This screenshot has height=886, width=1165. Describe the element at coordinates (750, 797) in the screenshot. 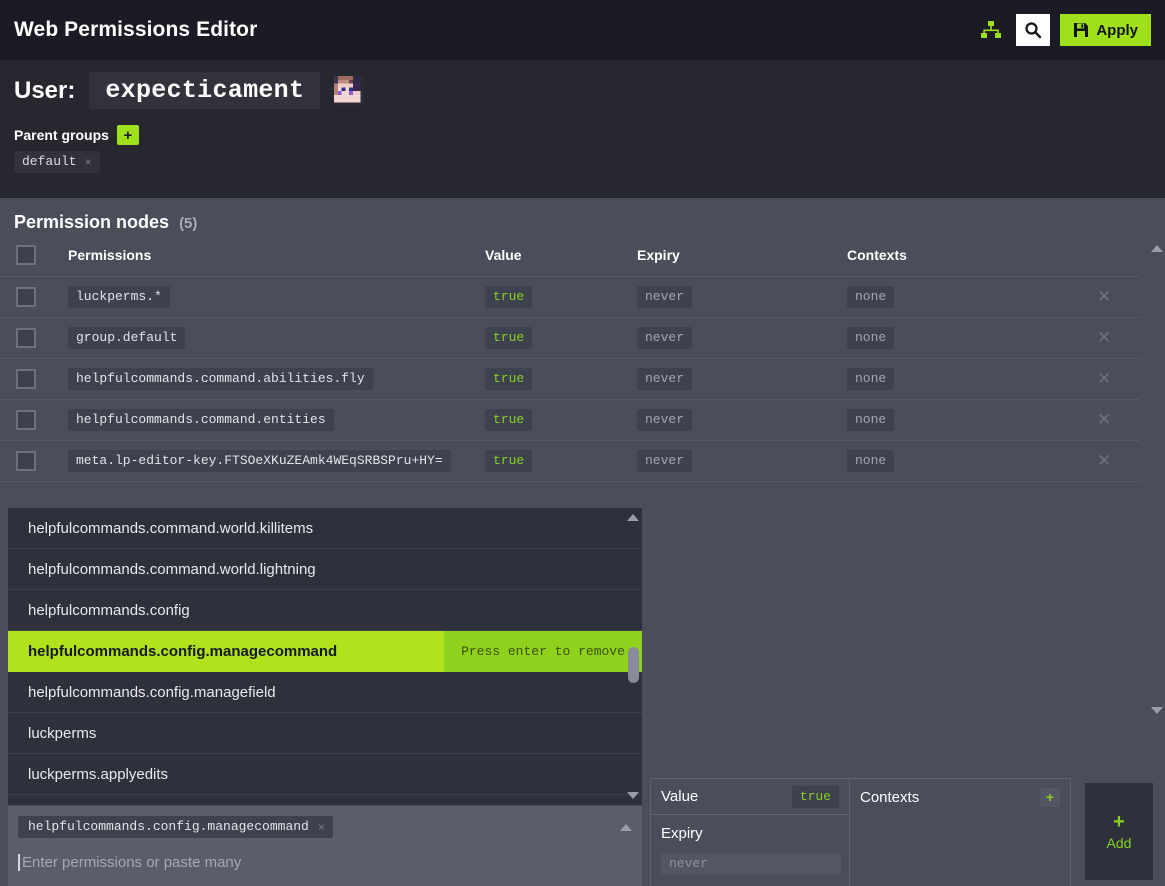

I see `value-panel-header: Value true` at that location.